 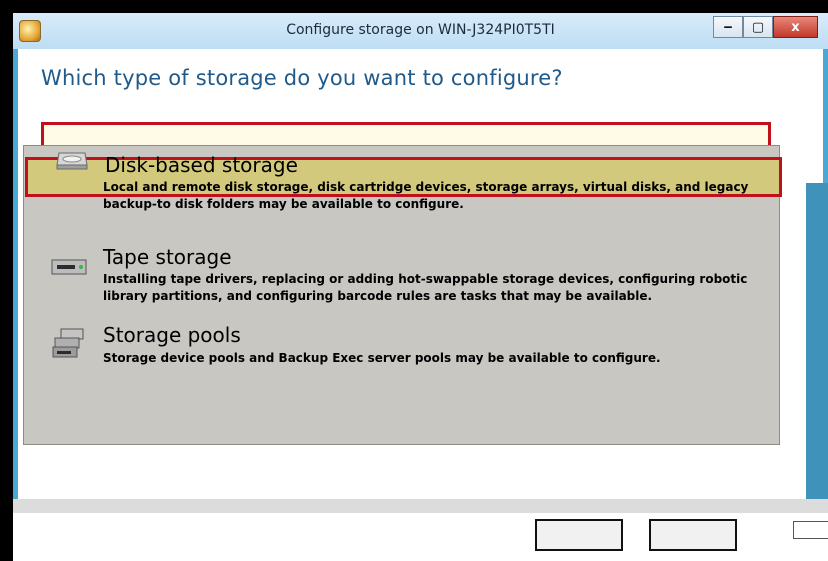 I want to click on storage-pool-icon, so click(x=68, y=343).